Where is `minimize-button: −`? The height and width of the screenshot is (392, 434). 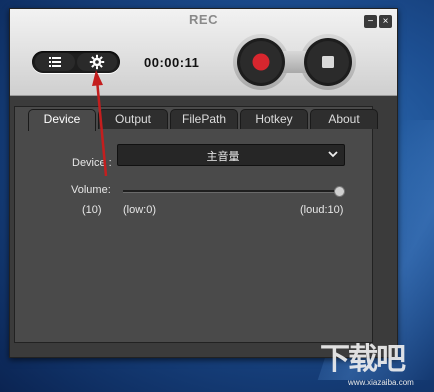 minimize-button: − is located at coordinates (370, 21).